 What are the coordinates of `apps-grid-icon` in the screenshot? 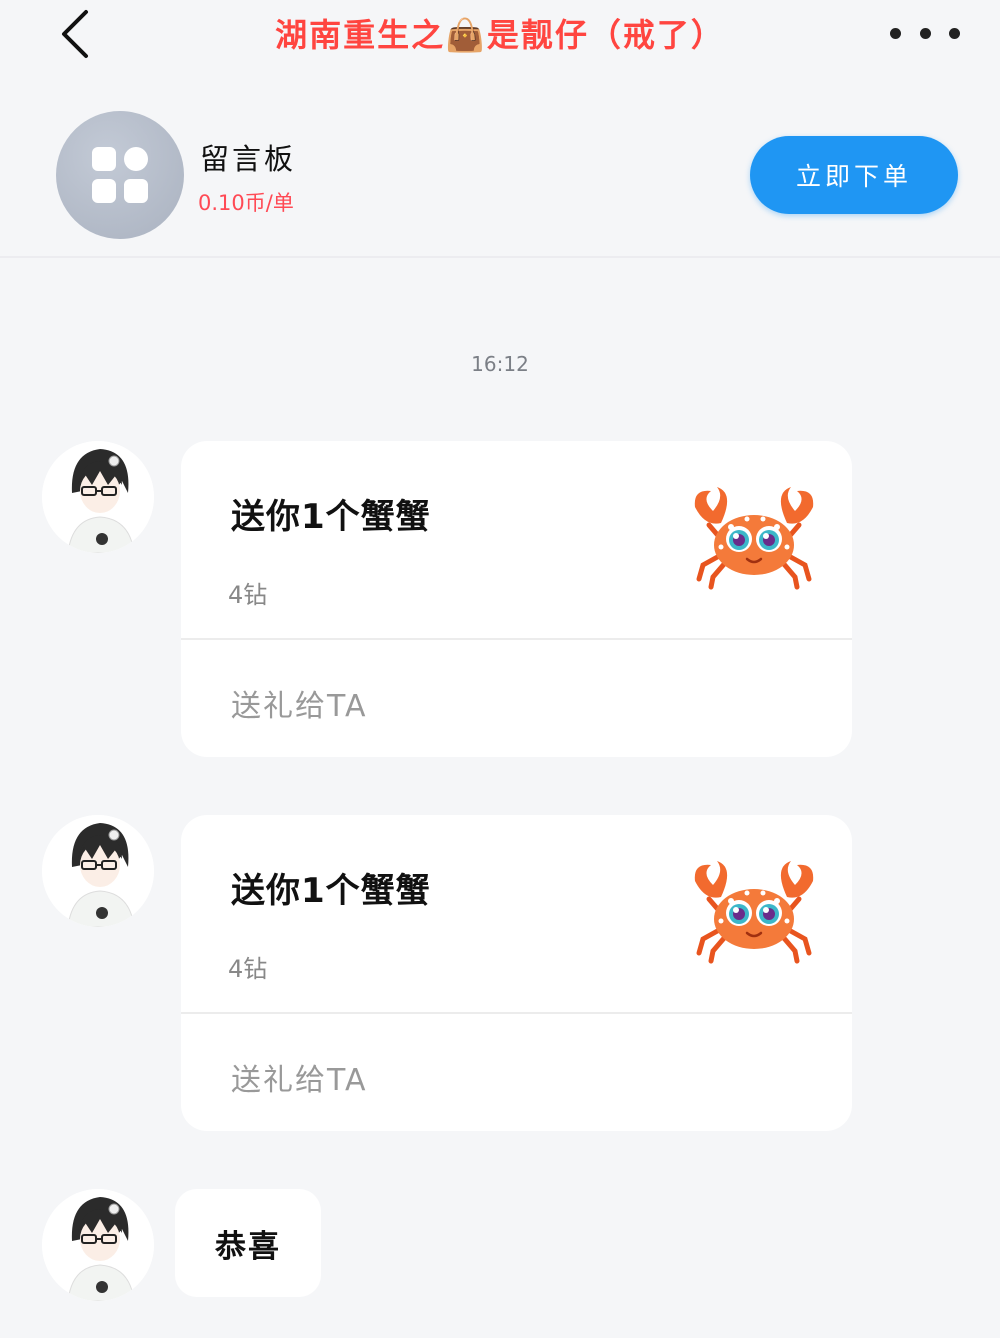 It's located at (120, 175).